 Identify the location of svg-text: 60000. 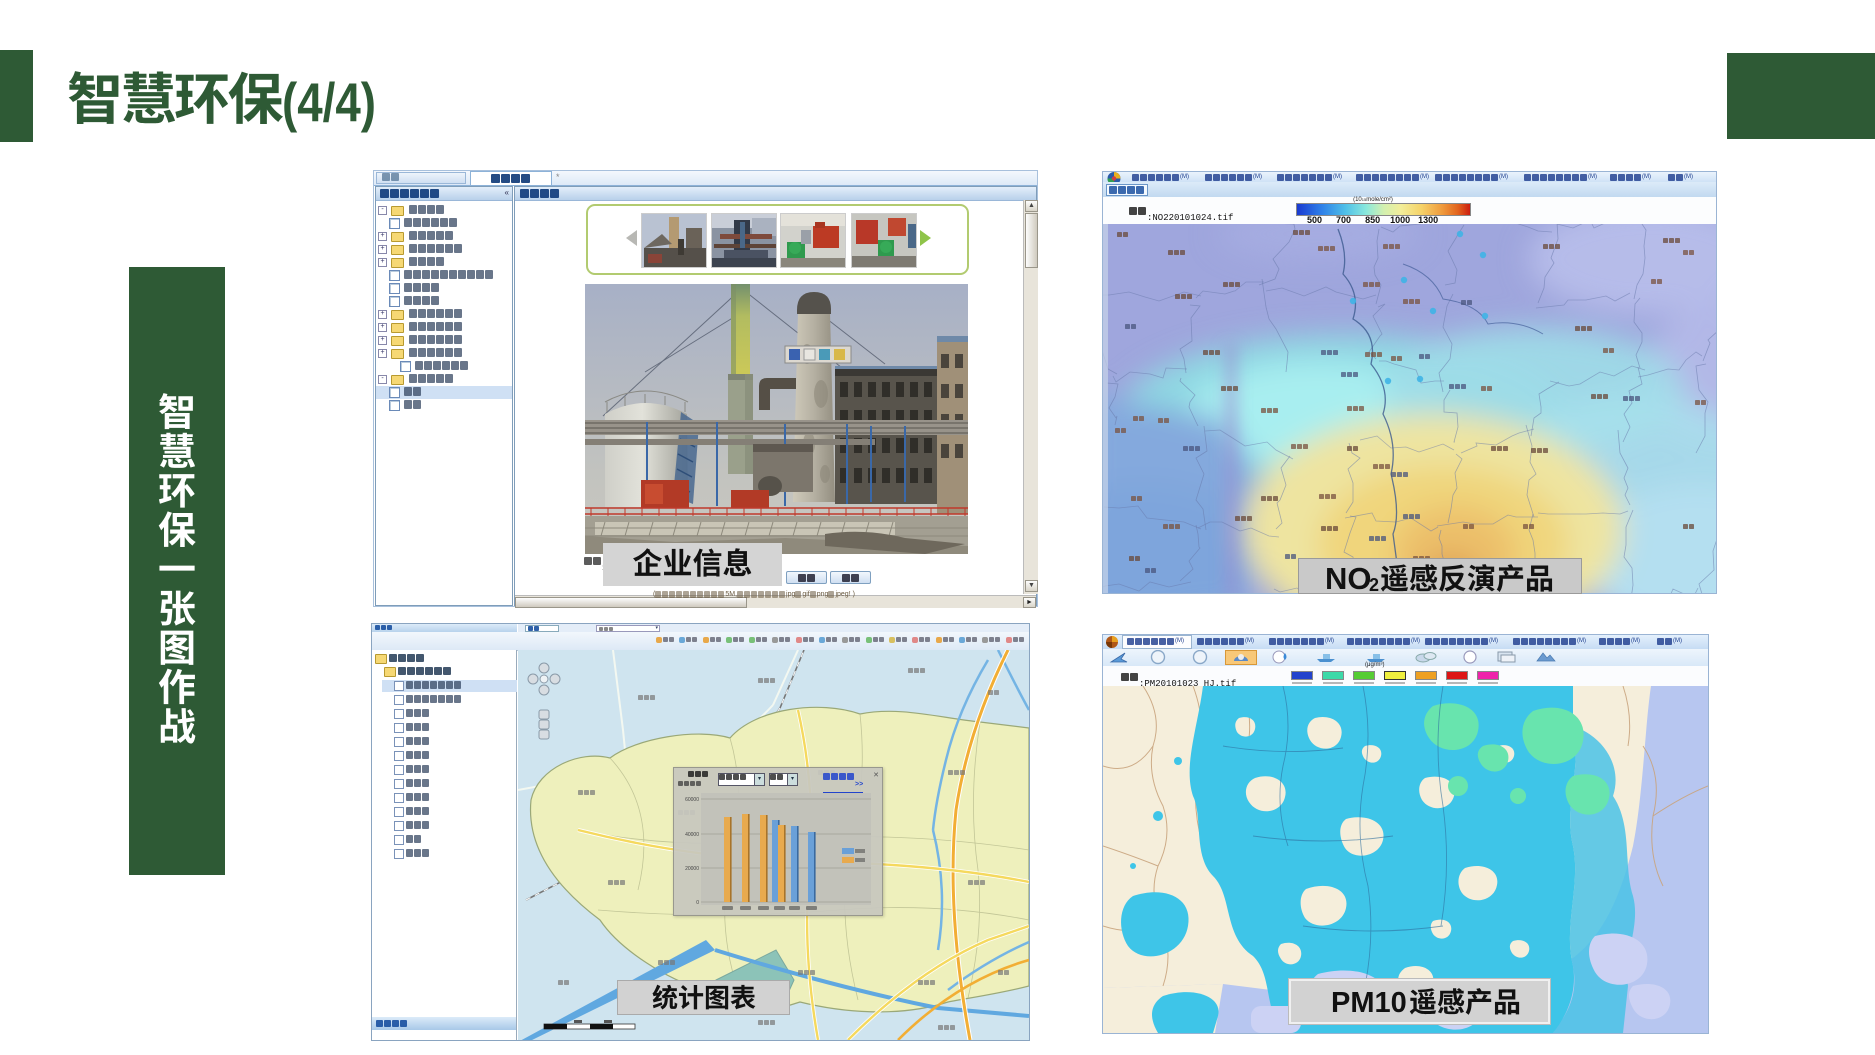
(692, 800).